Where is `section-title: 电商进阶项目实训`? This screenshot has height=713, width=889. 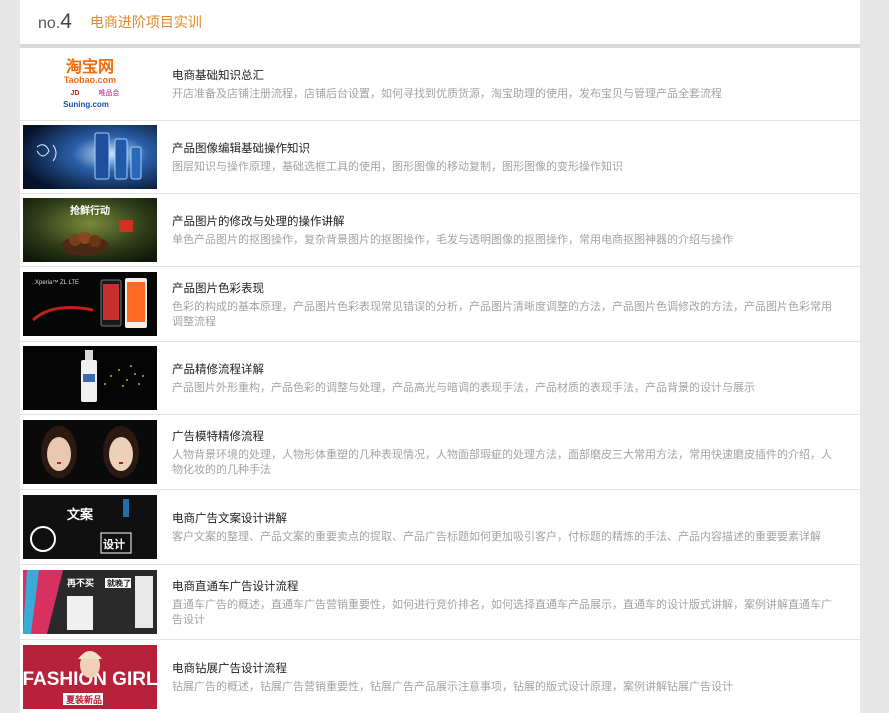 section-title: 电商进阶项目实训 is located at coordinates (145, 23).